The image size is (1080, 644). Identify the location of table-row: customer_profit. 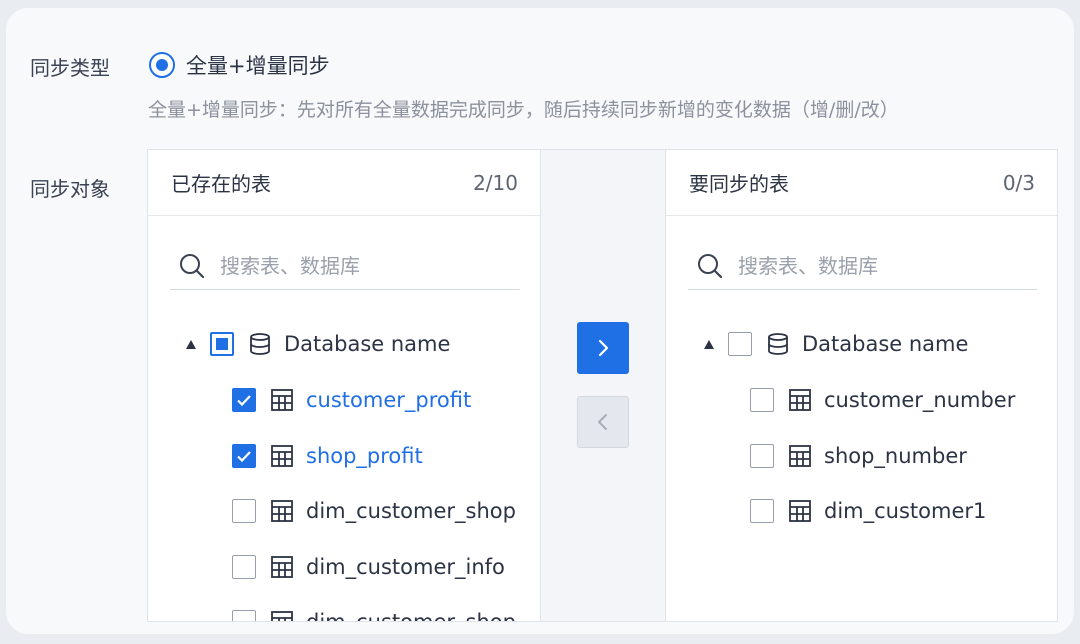
(351, 400).